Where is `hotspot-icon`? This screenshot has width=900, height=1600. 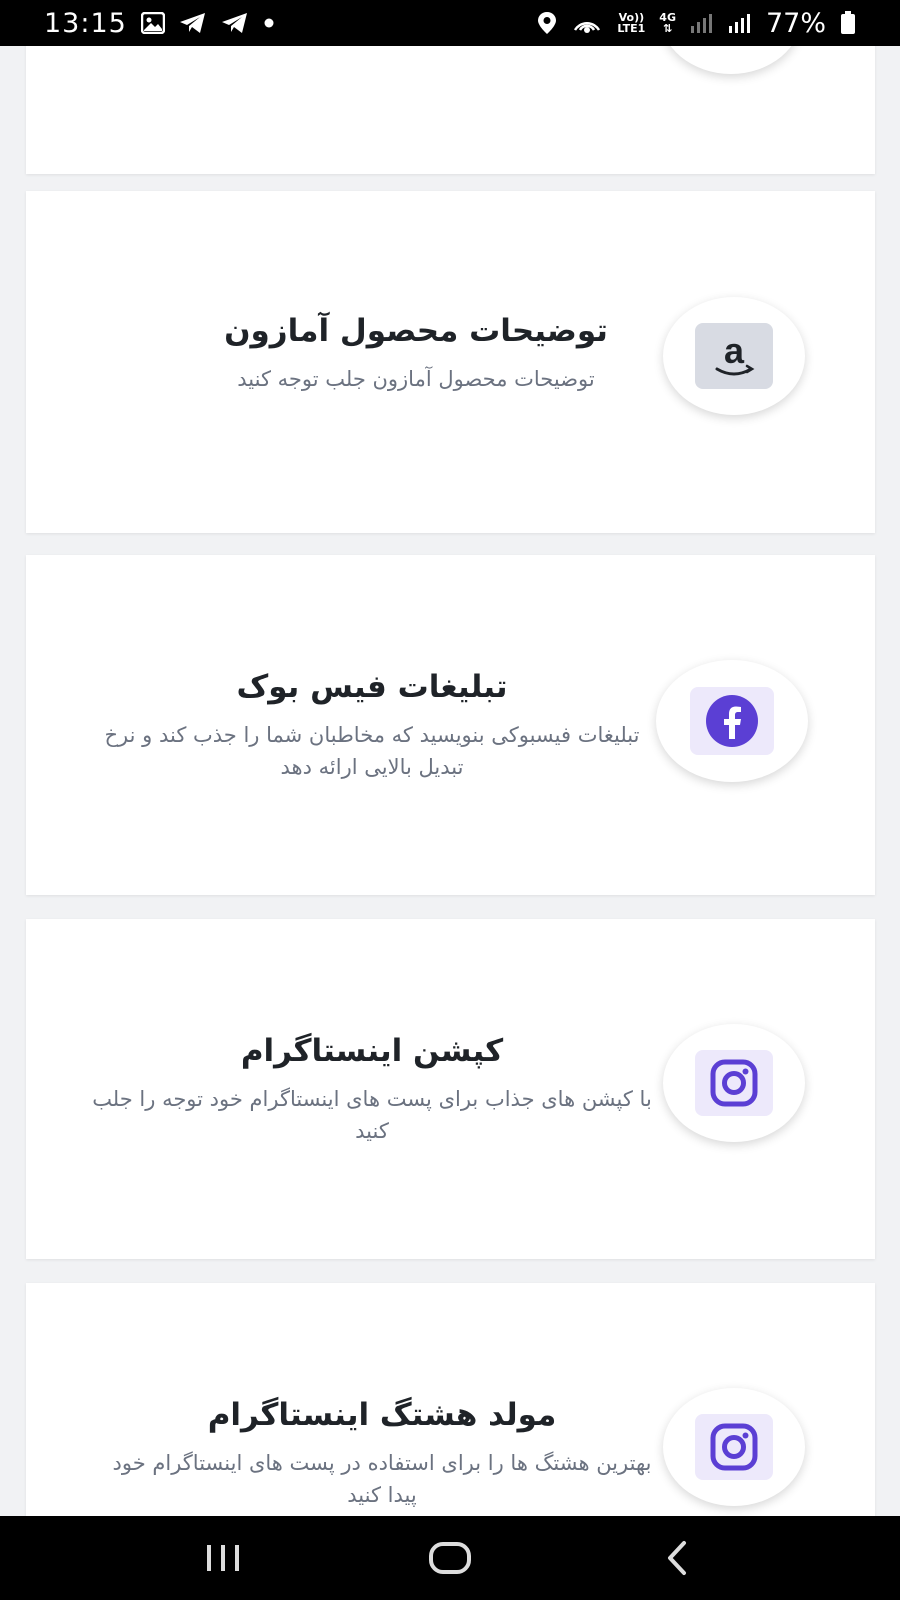 hotspot-icon is located at coordinates (587, 23).